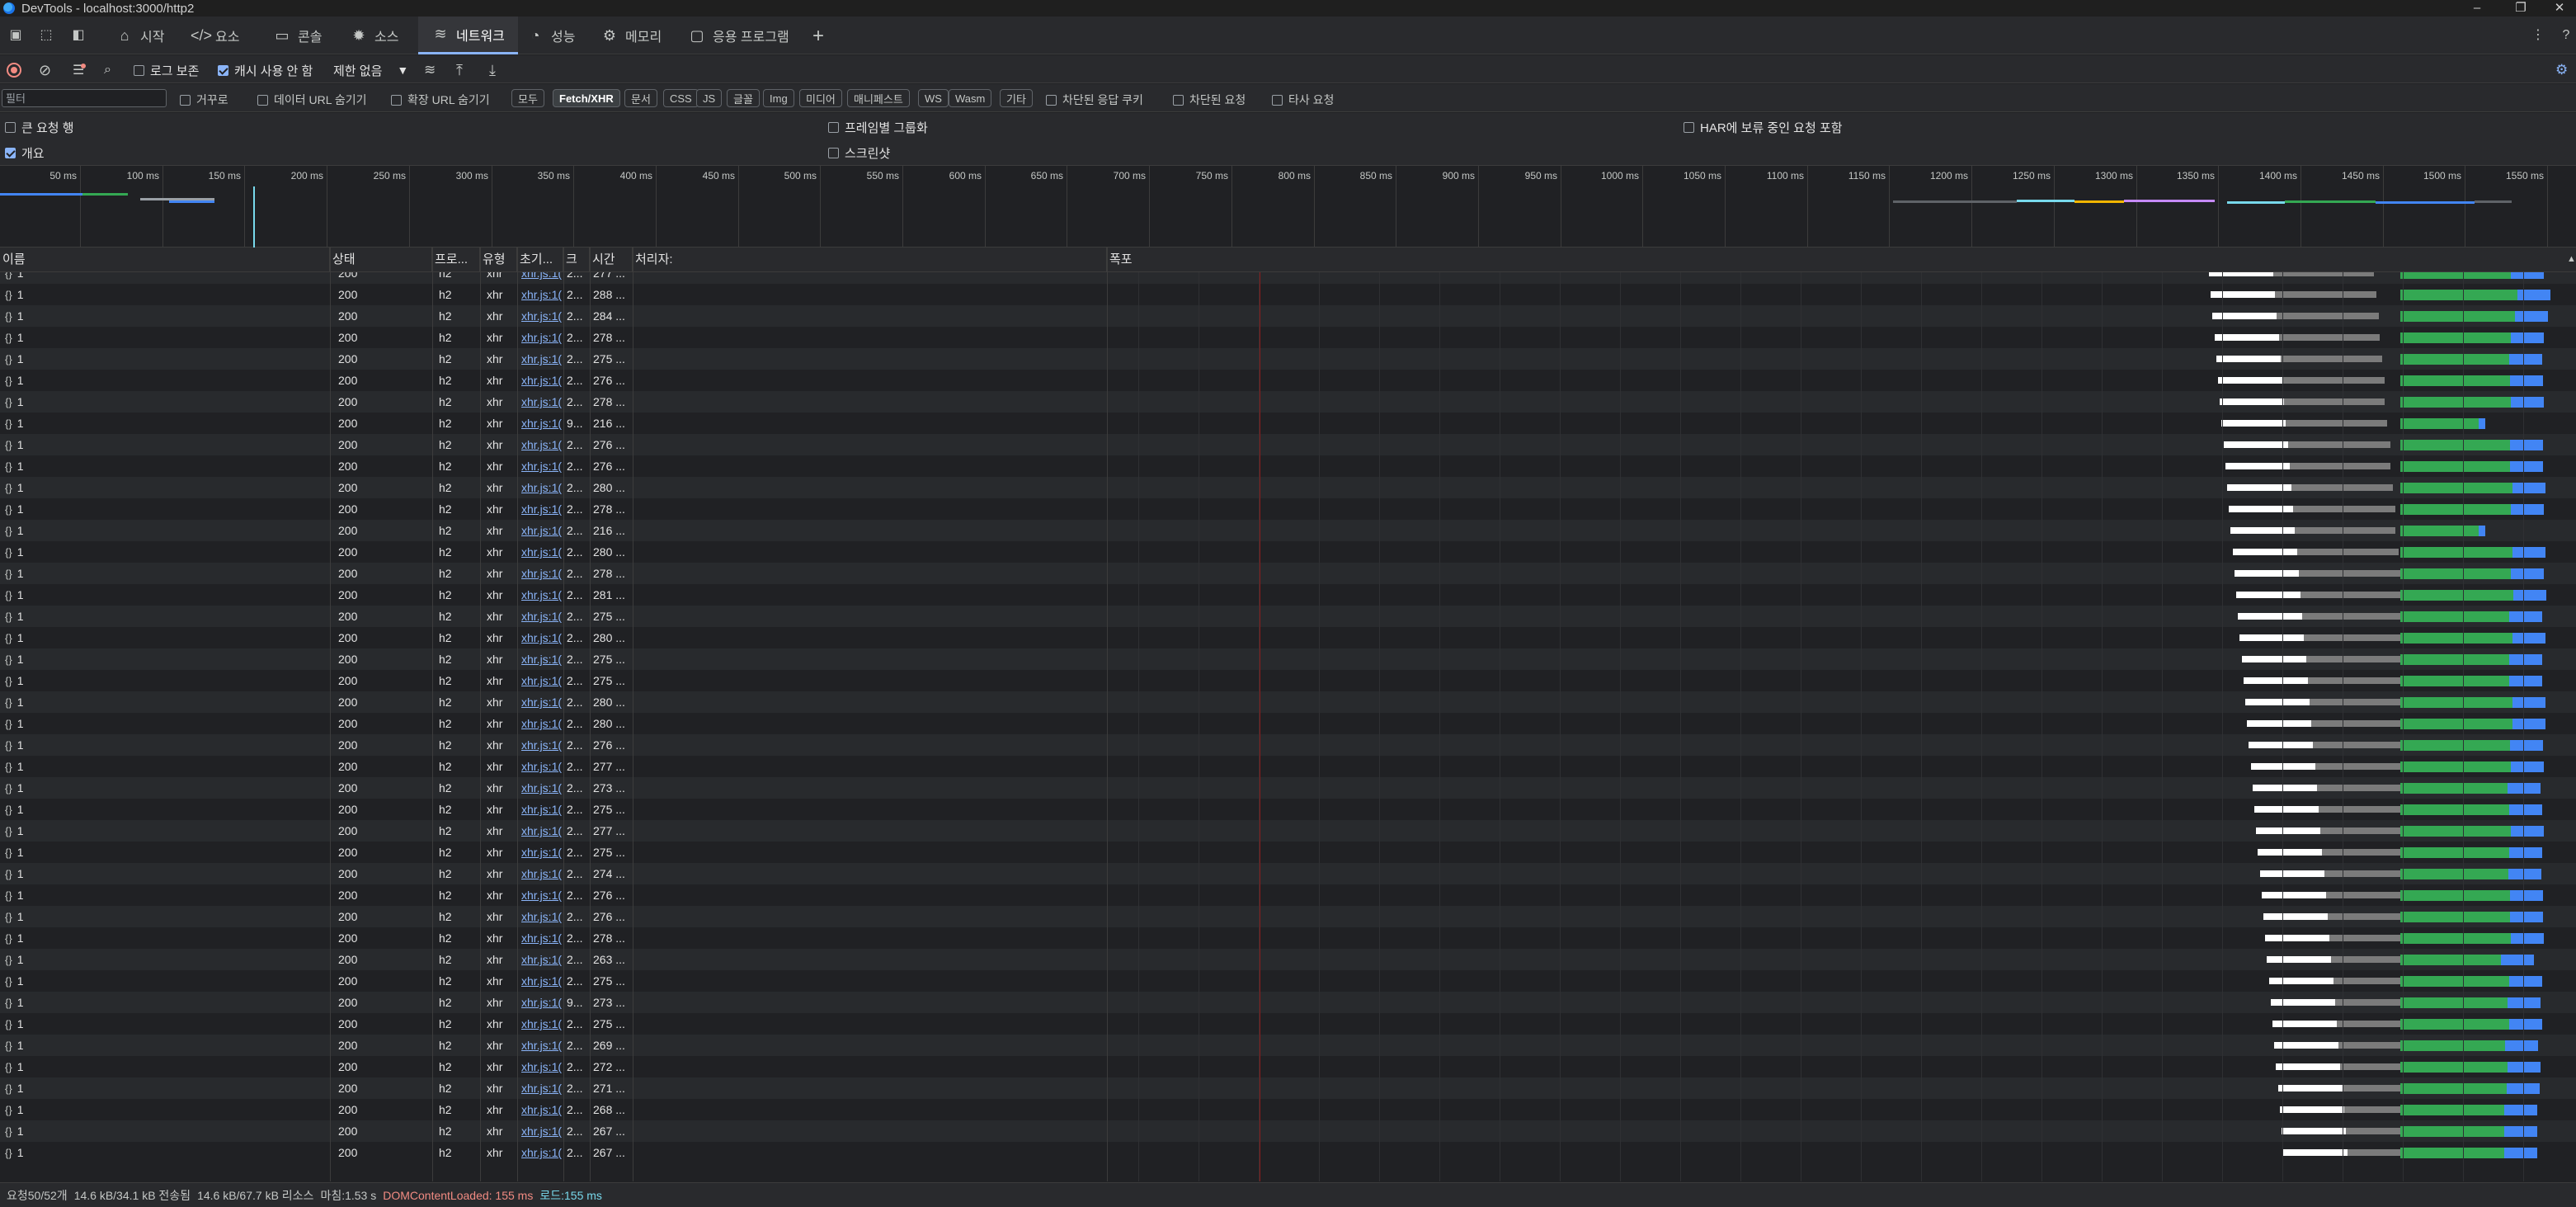  Describe the element at coordinates (1763, 127) in the screenshot. I see `har-pending-checkbox: HAR에 보류 중인 요청 포함` at that location.